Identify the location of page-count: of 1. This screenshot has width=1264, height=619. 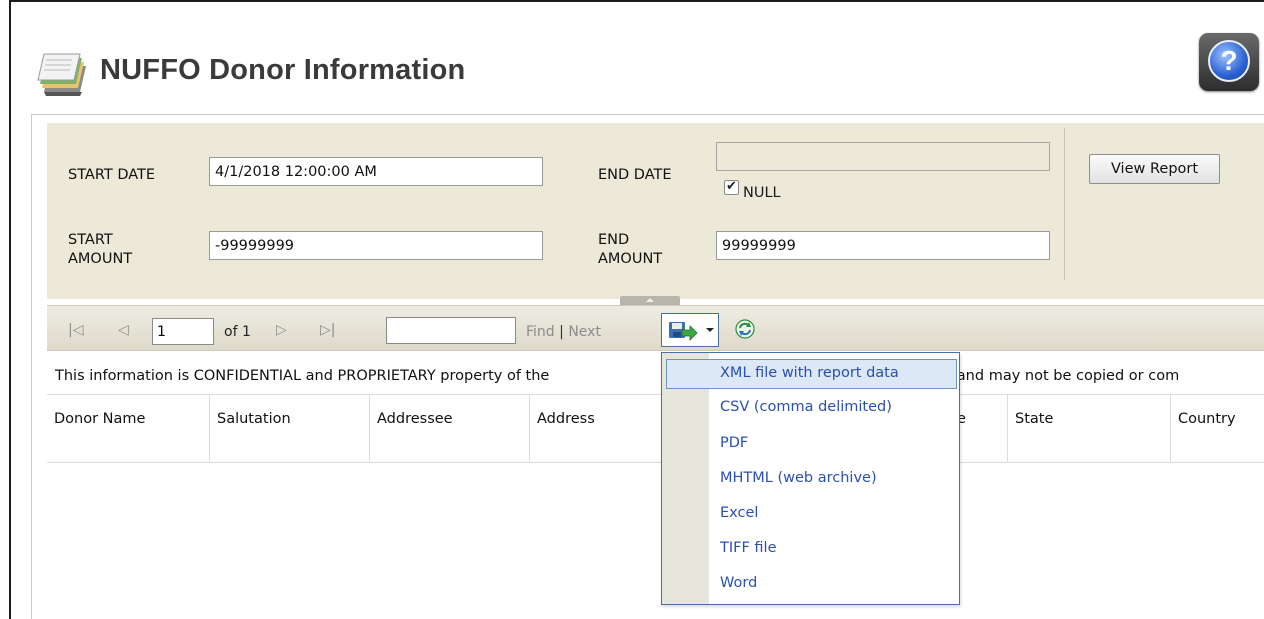
(237, 332).